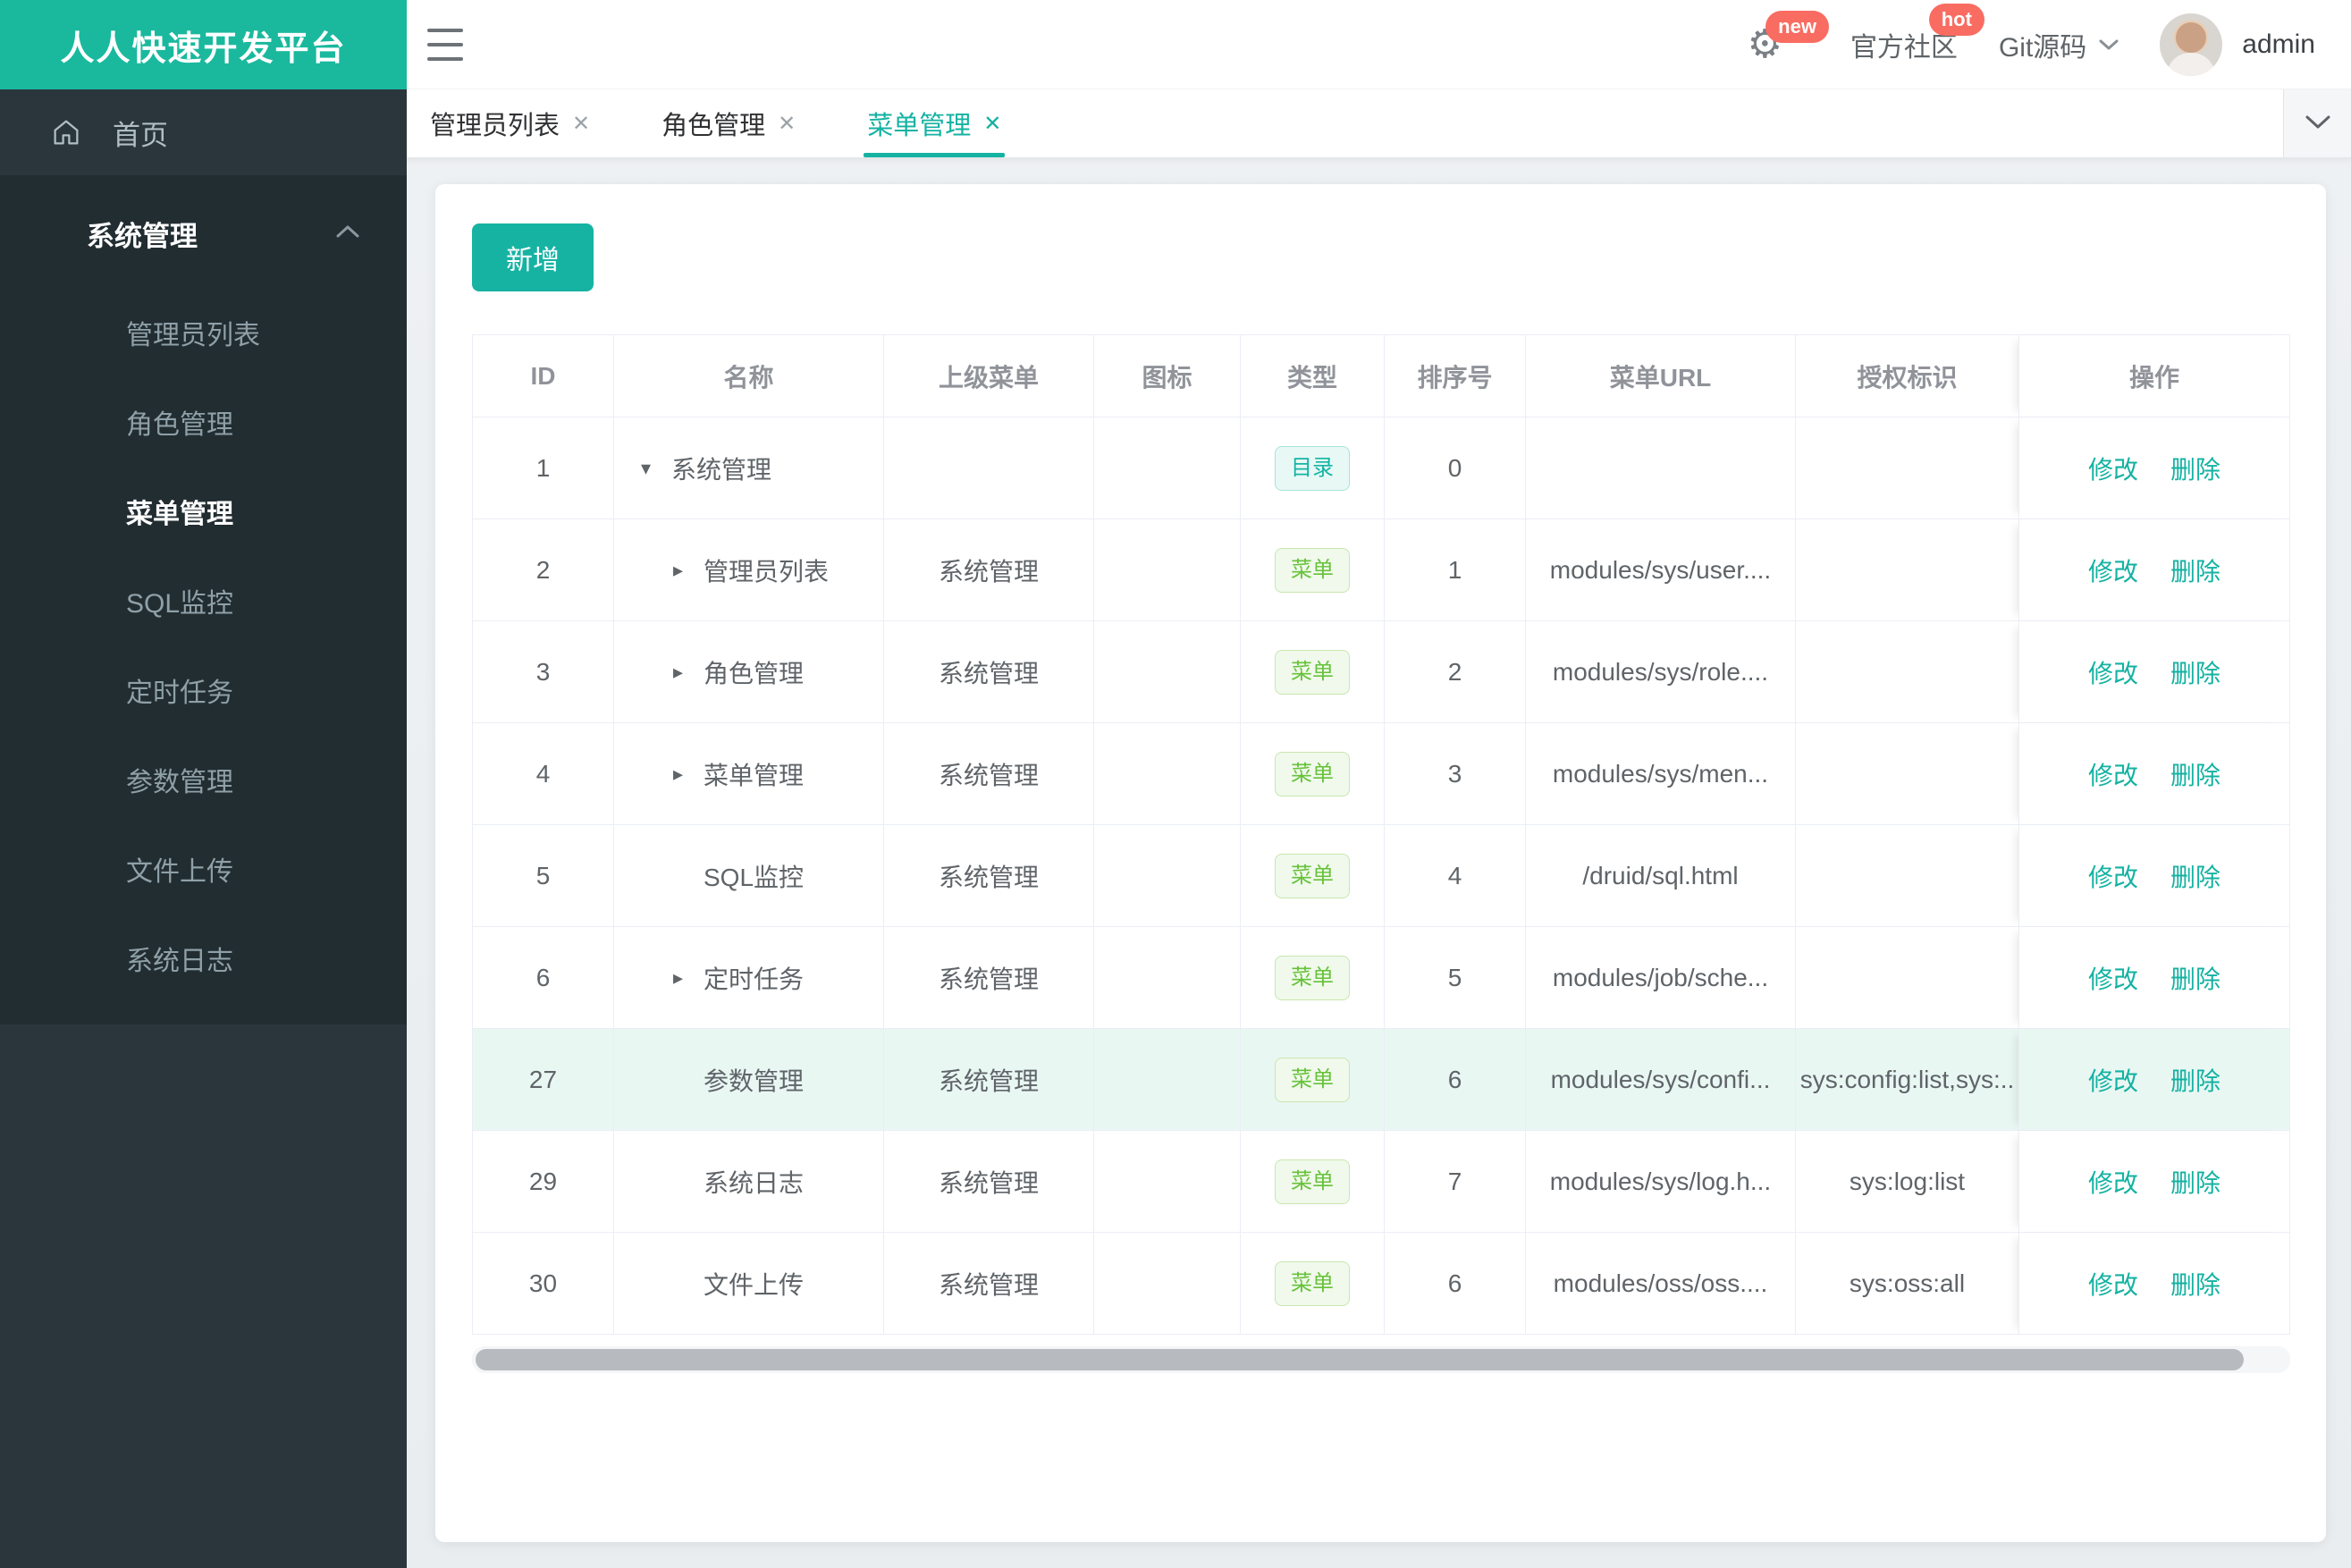  What do you see at coordinates (1167, 376) in the screenshot?
I see `column-header-图标: 图标` at bounding box center [1167, 376].